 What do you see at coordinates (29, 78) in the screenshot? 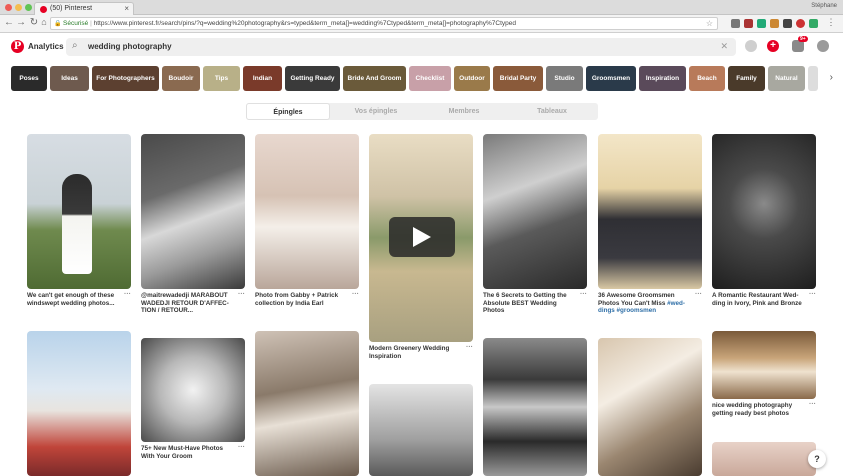
I see `guide-chip: Poses` at bounding box center [29, 78].